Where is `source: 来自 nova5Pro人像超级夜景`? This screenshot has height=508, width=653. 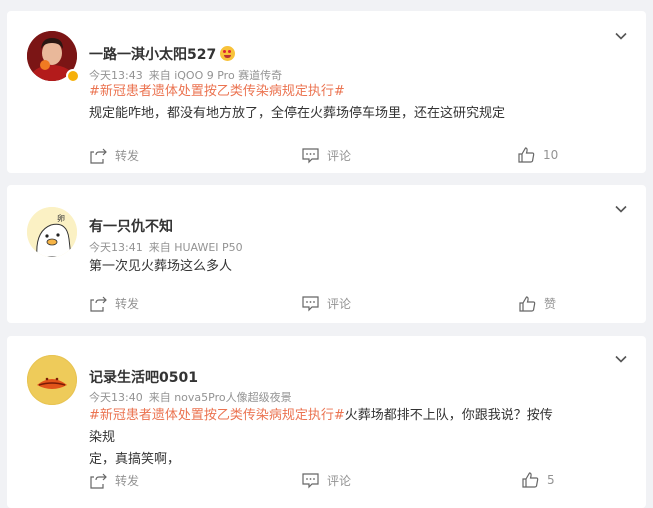 source: 来自 nova5Pro人像超级夜景 is located at coordinates (220, 397).